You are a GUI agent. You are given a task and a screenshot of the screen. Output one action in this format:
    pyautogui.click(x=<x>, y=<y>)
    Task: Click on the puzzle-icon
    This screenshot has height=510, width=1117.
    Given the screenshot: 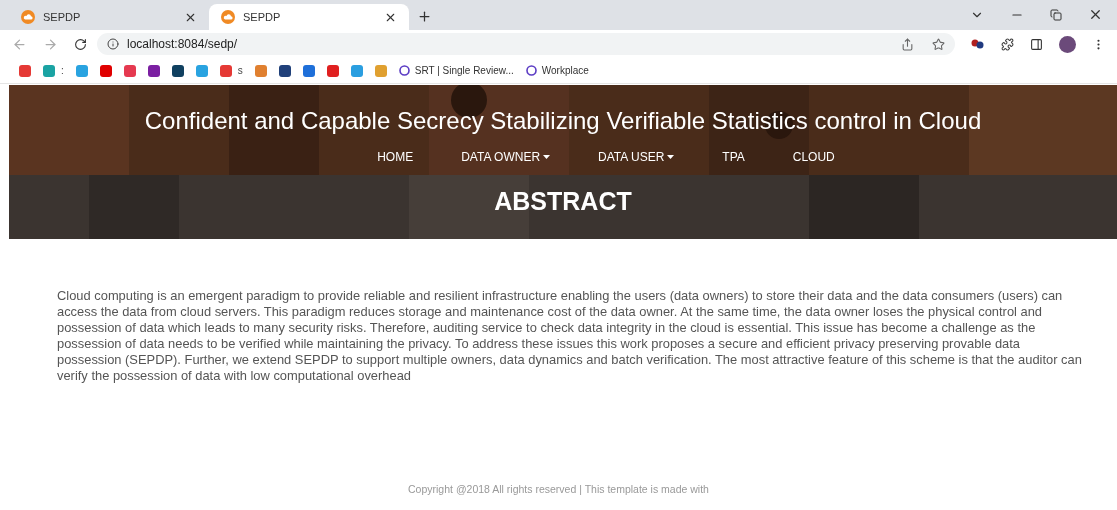 What is the action you would take?
    pyautogui.click(x=1007, y=44)
    